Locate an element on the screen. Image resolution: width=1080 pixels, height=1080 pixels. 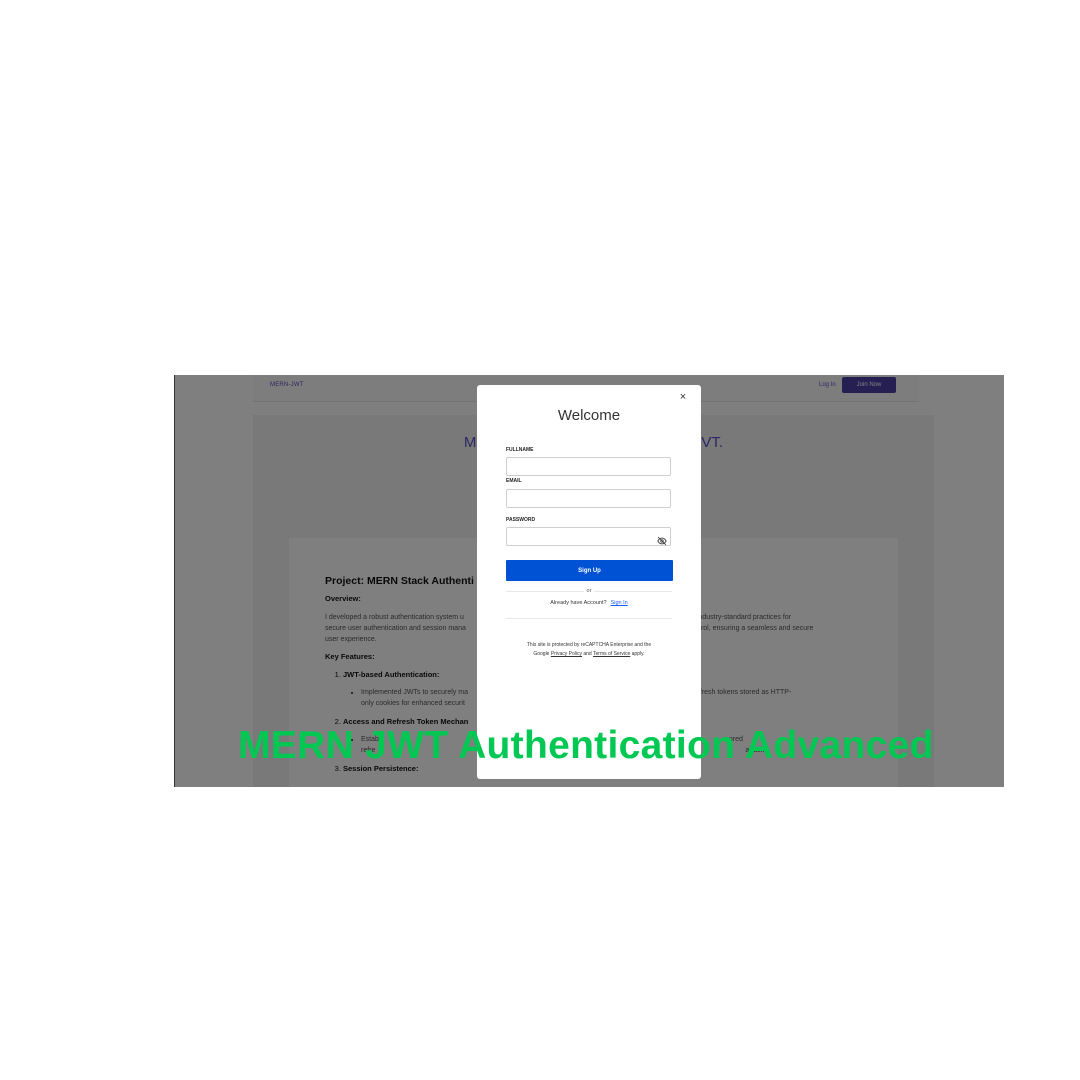
terms-of-service-link: Terms of Service is located at coordinates (611, 654).